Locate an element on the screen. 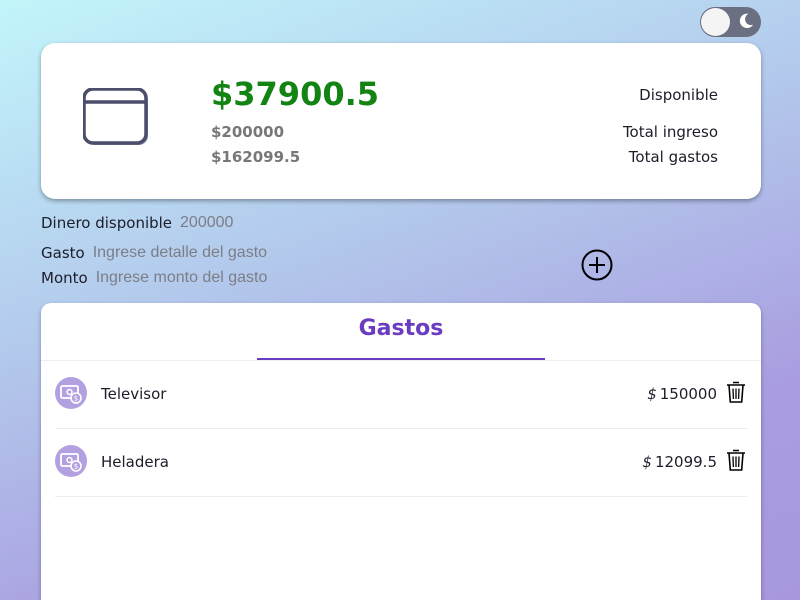 This screenshot has width=800, height=600. title-underline is located at coordinates (401, 359).